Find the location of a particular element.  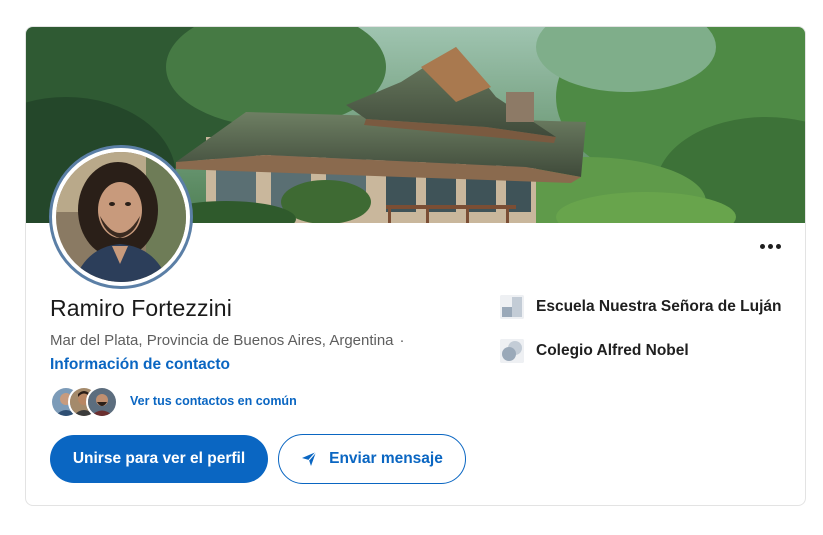

more-horizontal-icon is located at coordinates (762, 246).